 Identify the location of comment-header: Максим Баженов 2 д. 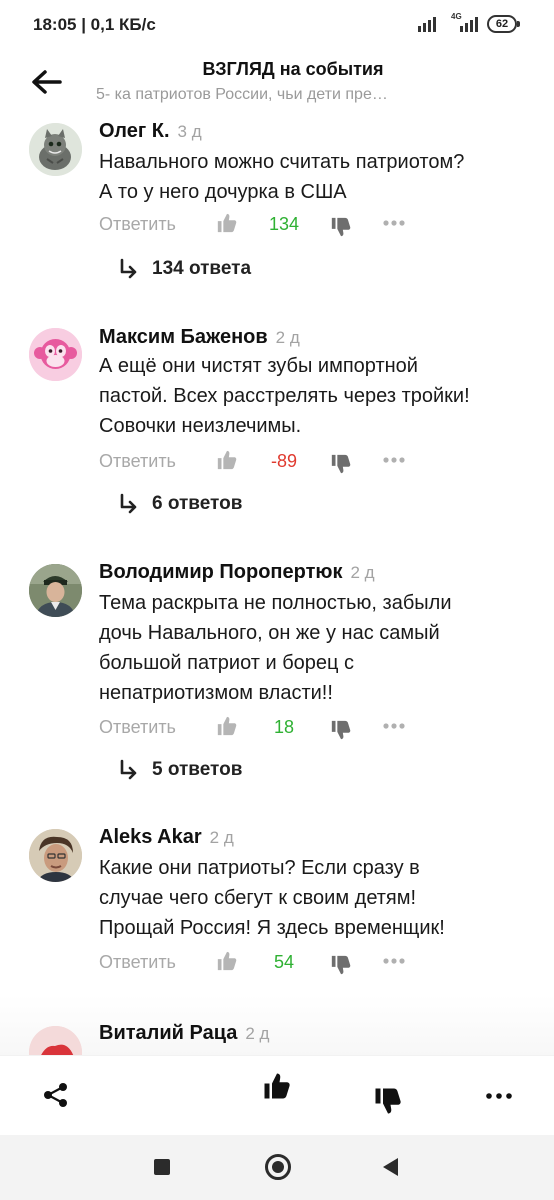
(199, 337).